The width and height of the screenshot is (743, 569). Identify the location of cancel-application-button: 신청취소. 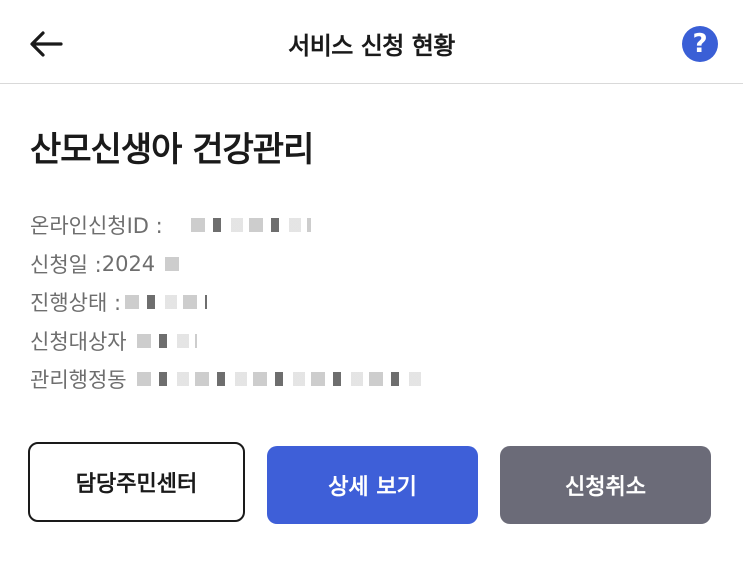
(605, 485).